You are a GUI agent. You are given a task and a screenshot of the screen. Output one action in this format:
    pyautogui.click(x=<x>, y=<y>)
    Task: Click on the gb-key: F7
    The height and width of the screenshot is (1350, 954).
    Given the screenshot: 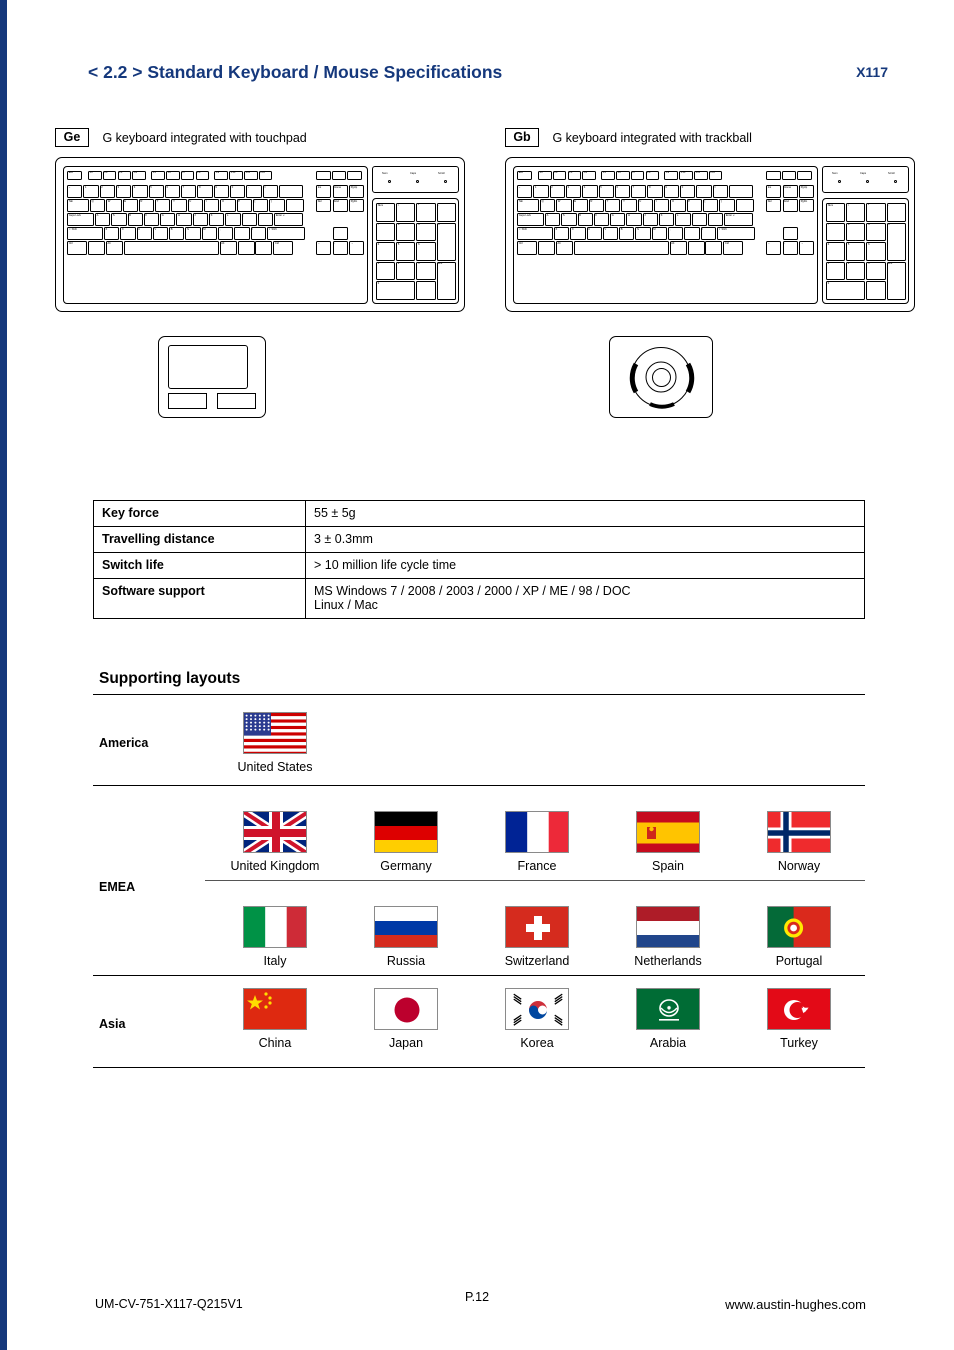 What is the action you would take?
    pyautogui.click(x=637, y=175)
    